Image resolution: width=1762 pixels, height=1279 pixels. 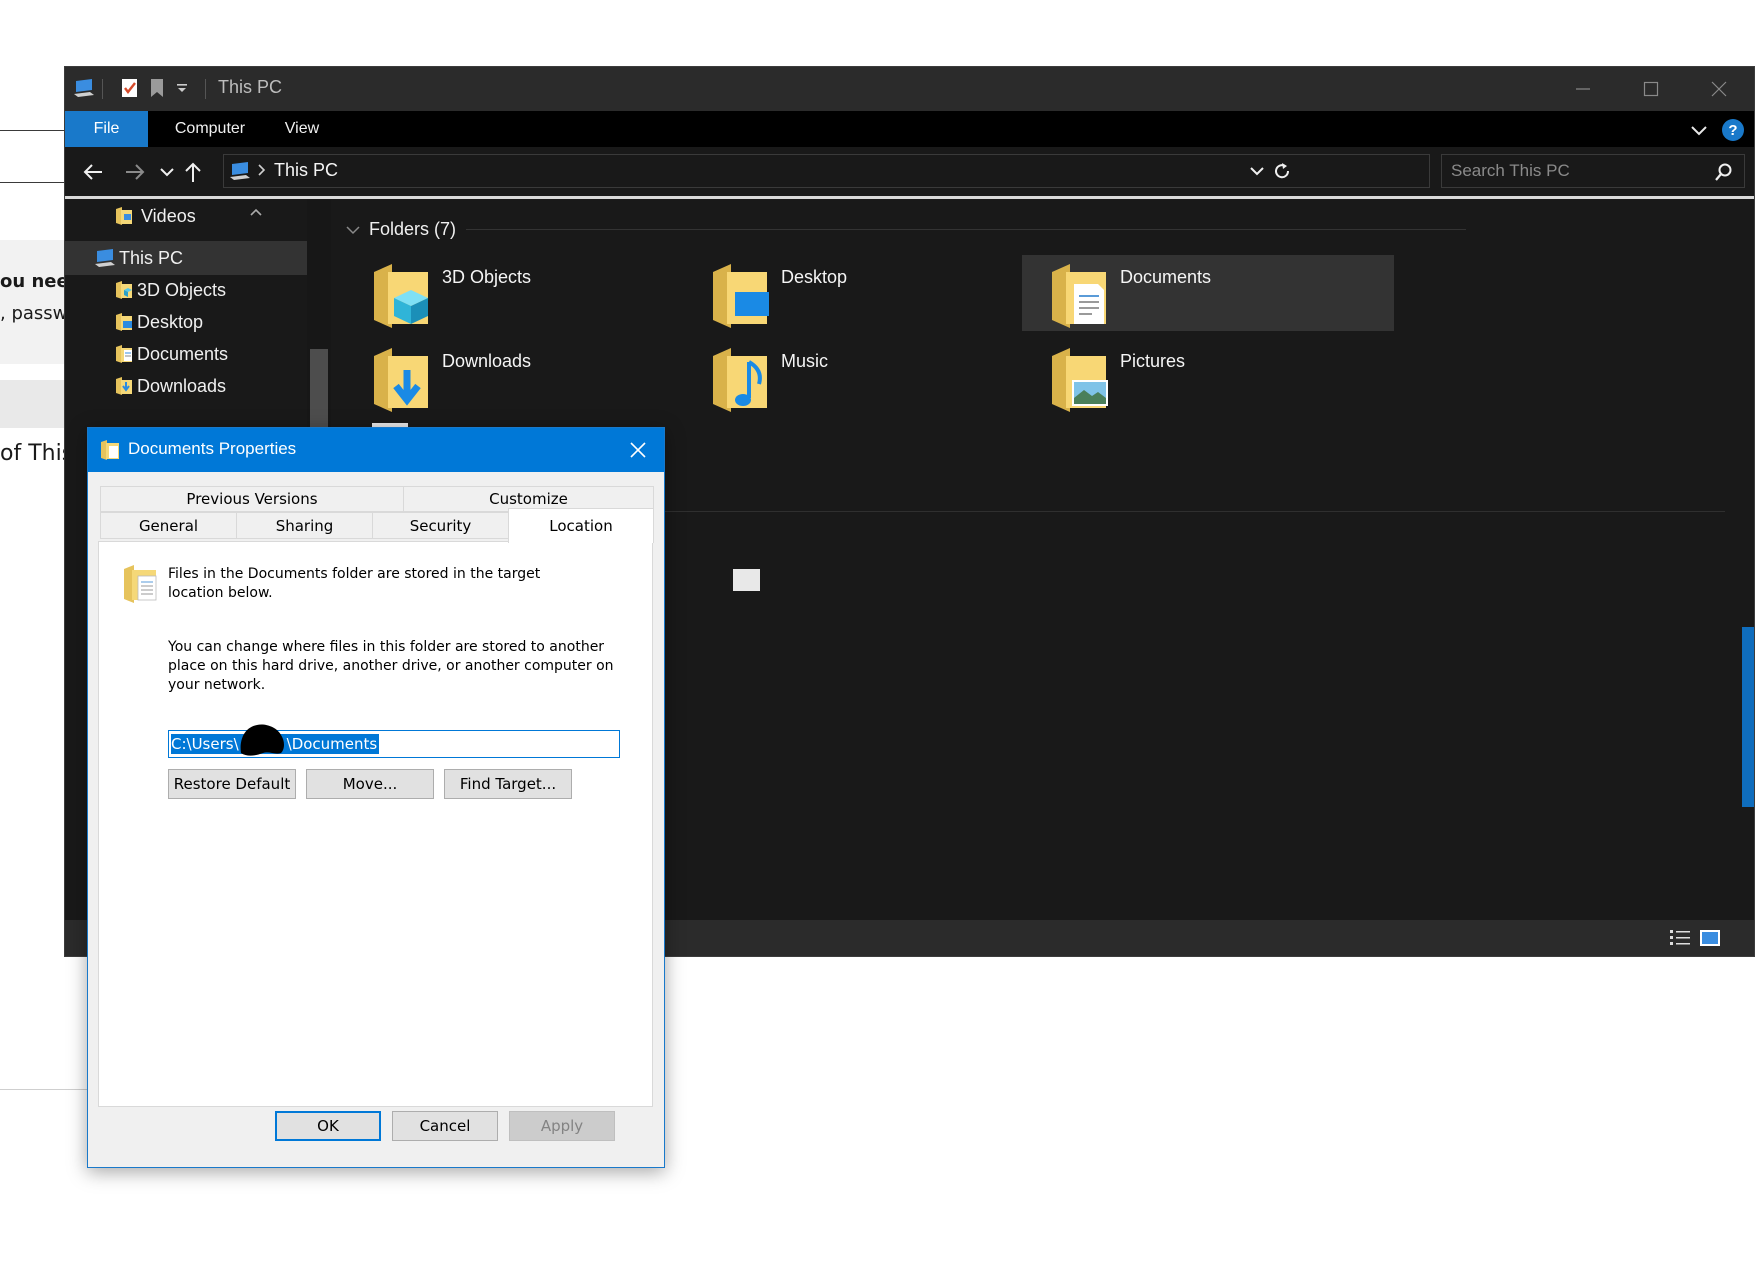 What do you see at coordinates (581, 525) in the screenshot?
I see `tab-location: Location` at bounding box center [581, 525].